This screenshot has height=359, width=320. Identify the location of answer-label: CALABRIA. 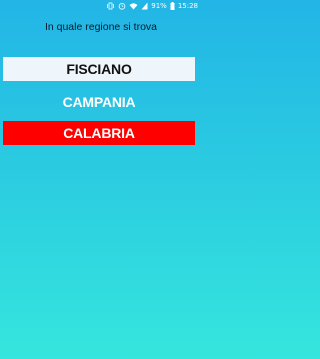
(99, 133).